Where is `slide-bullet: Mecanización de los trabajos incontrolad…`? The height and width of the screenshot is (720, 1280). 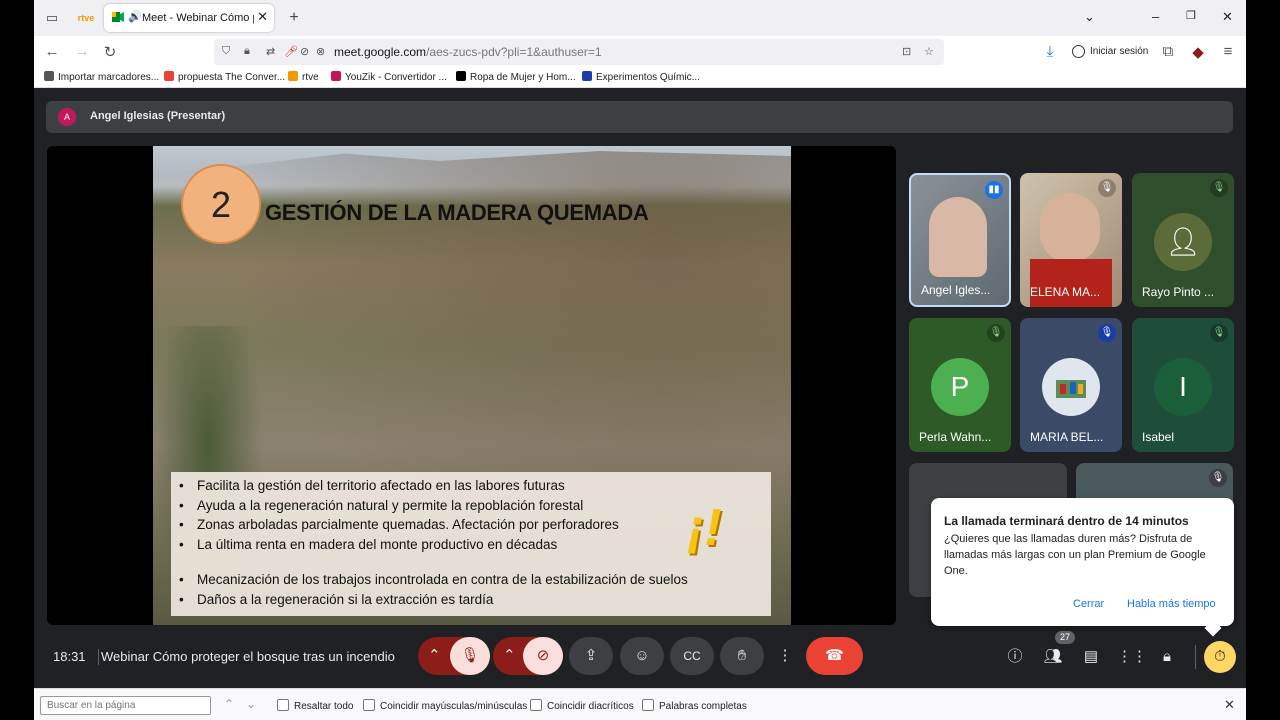 slide-bullet: Mecanización de los trabajos incontrolad… is located at coordinates (474, 580).